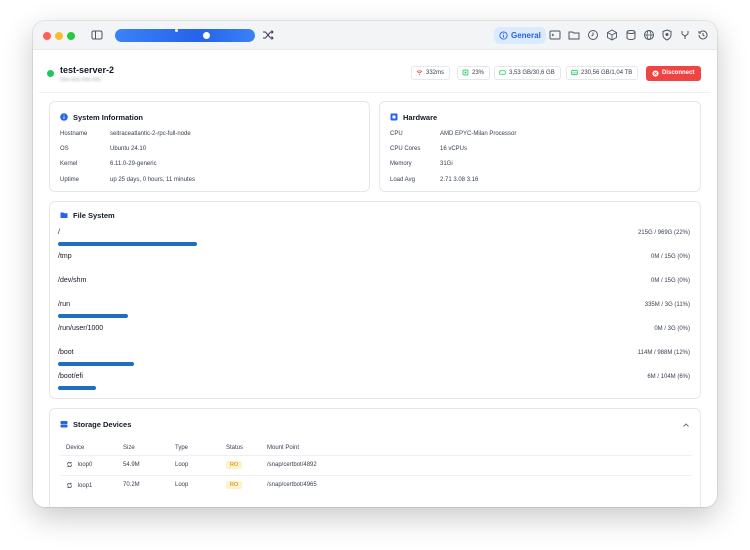  Describe the element at coordinates (678, 73) in the screenshot. I see `disconnect-label: Disconnect` at that location.